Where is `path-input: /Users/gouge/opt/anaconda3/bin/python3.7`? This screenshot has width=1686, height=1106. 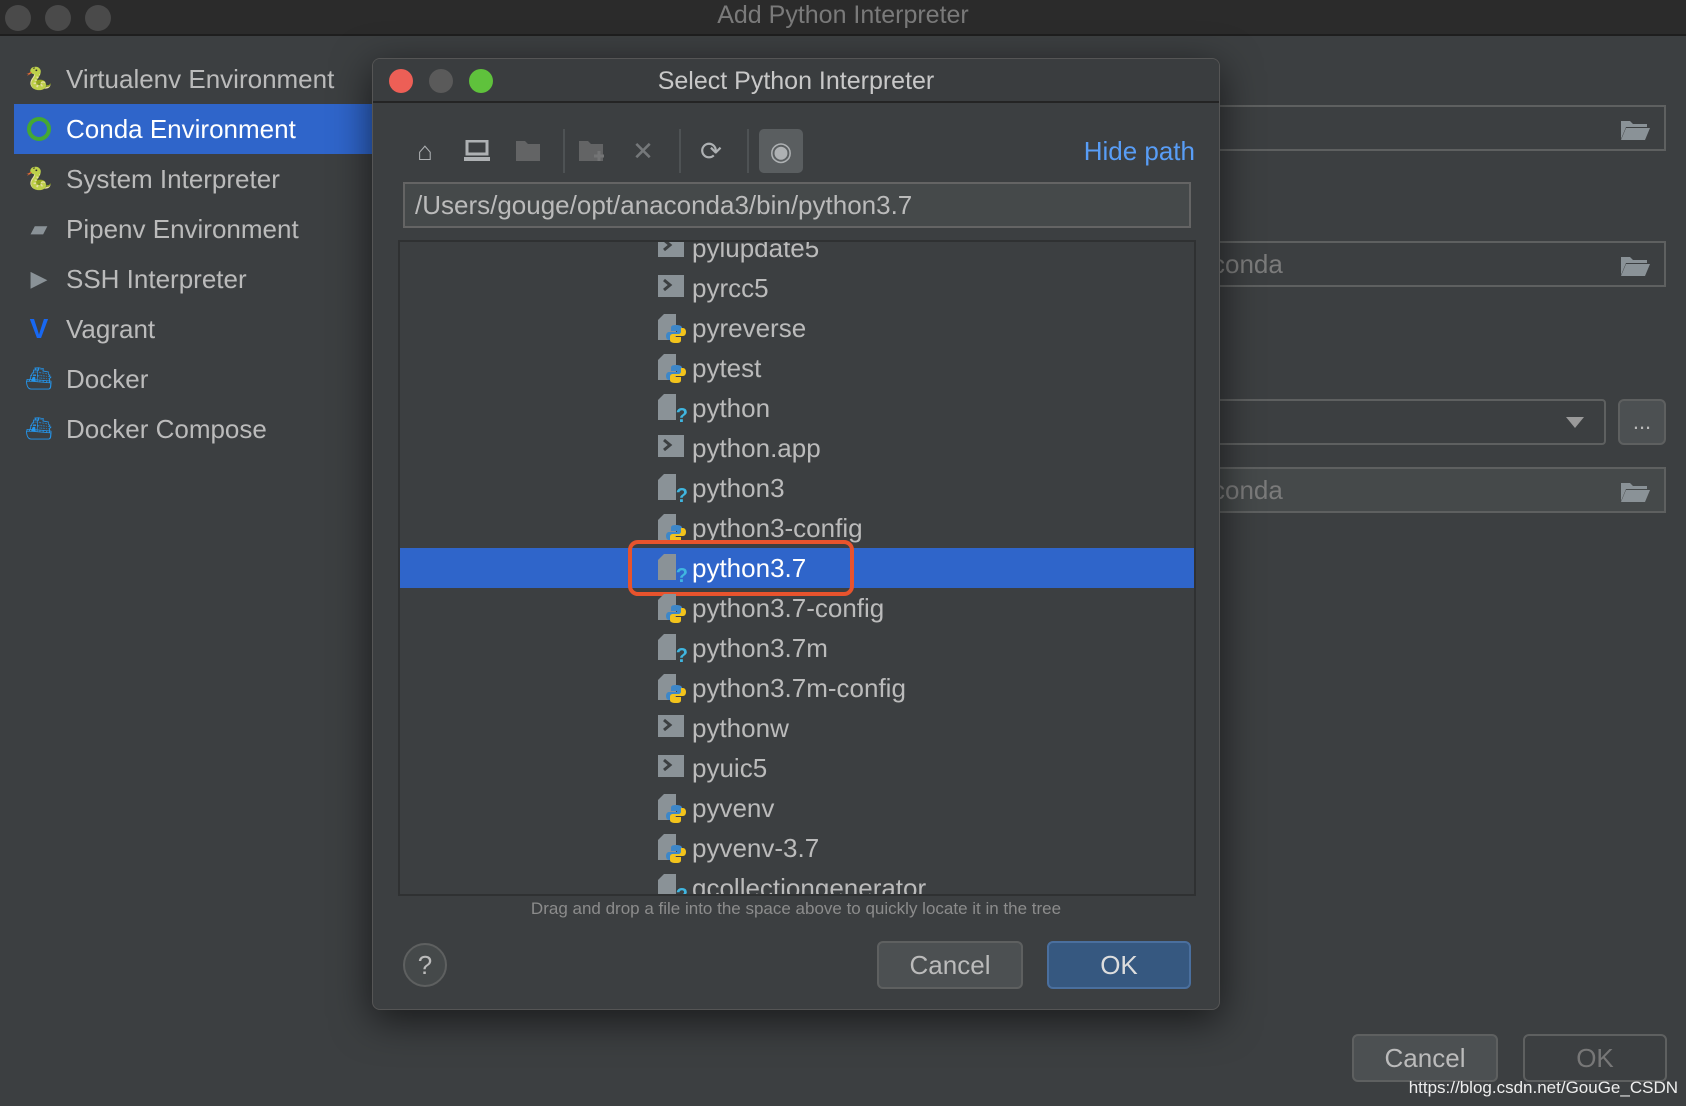 path-input: /Users/gouge/opt/anaconda3/bin/python3.7 is located at coordinates (797, 205).